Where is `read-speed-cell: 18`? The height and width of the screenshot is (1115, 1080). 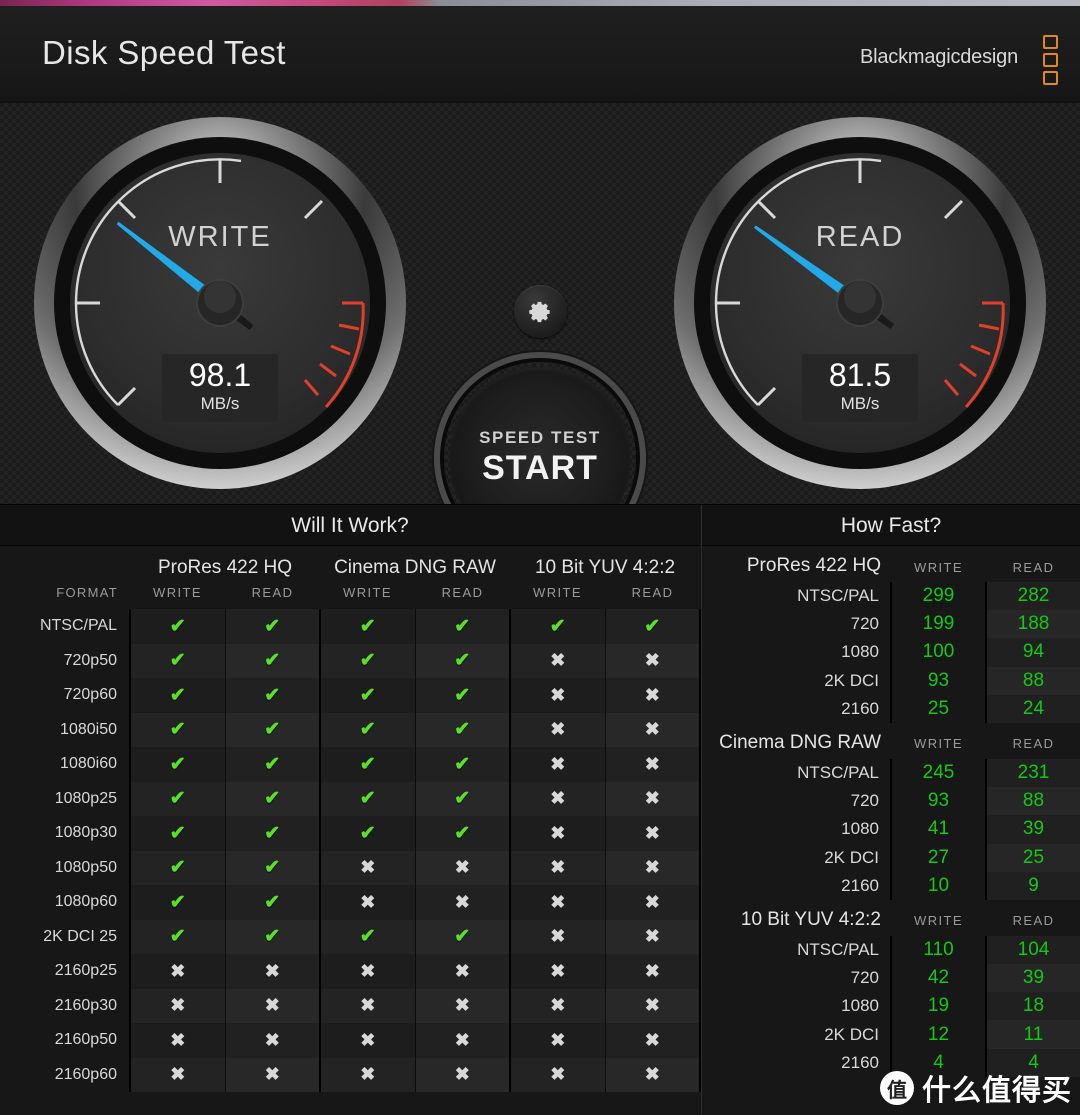
read-speed-cell: 18 is located at coordinates (1032, 1006).